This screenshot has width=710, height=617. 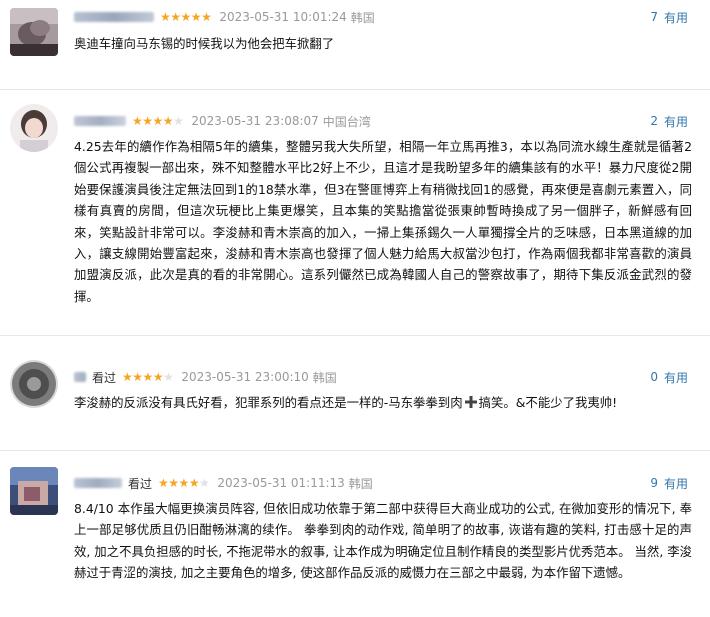 What do you see at coordinates (654, 377) in the screenshot?
I see `useful-count: 0` at bounding box center [654, 377].